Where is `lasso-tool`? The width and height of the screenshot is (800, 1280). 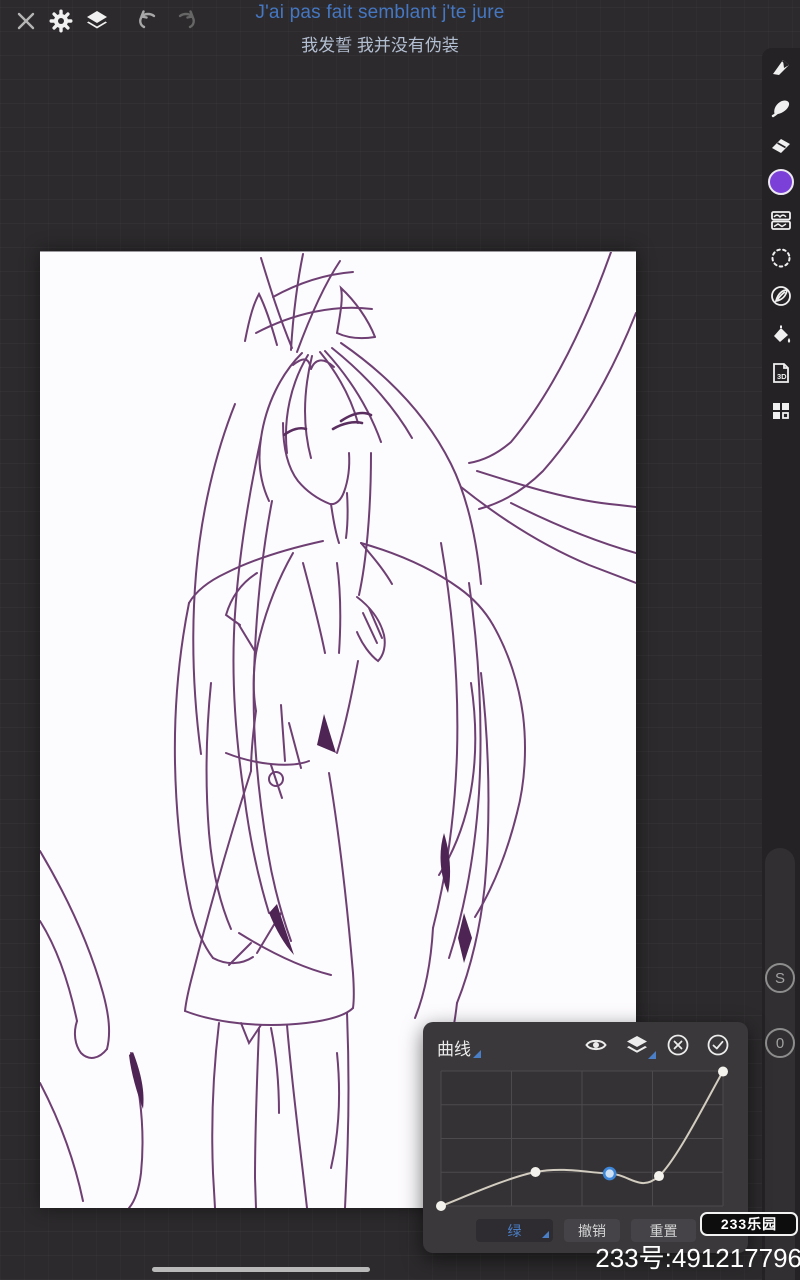 lasso-tool is located at coordinates (781, 258).